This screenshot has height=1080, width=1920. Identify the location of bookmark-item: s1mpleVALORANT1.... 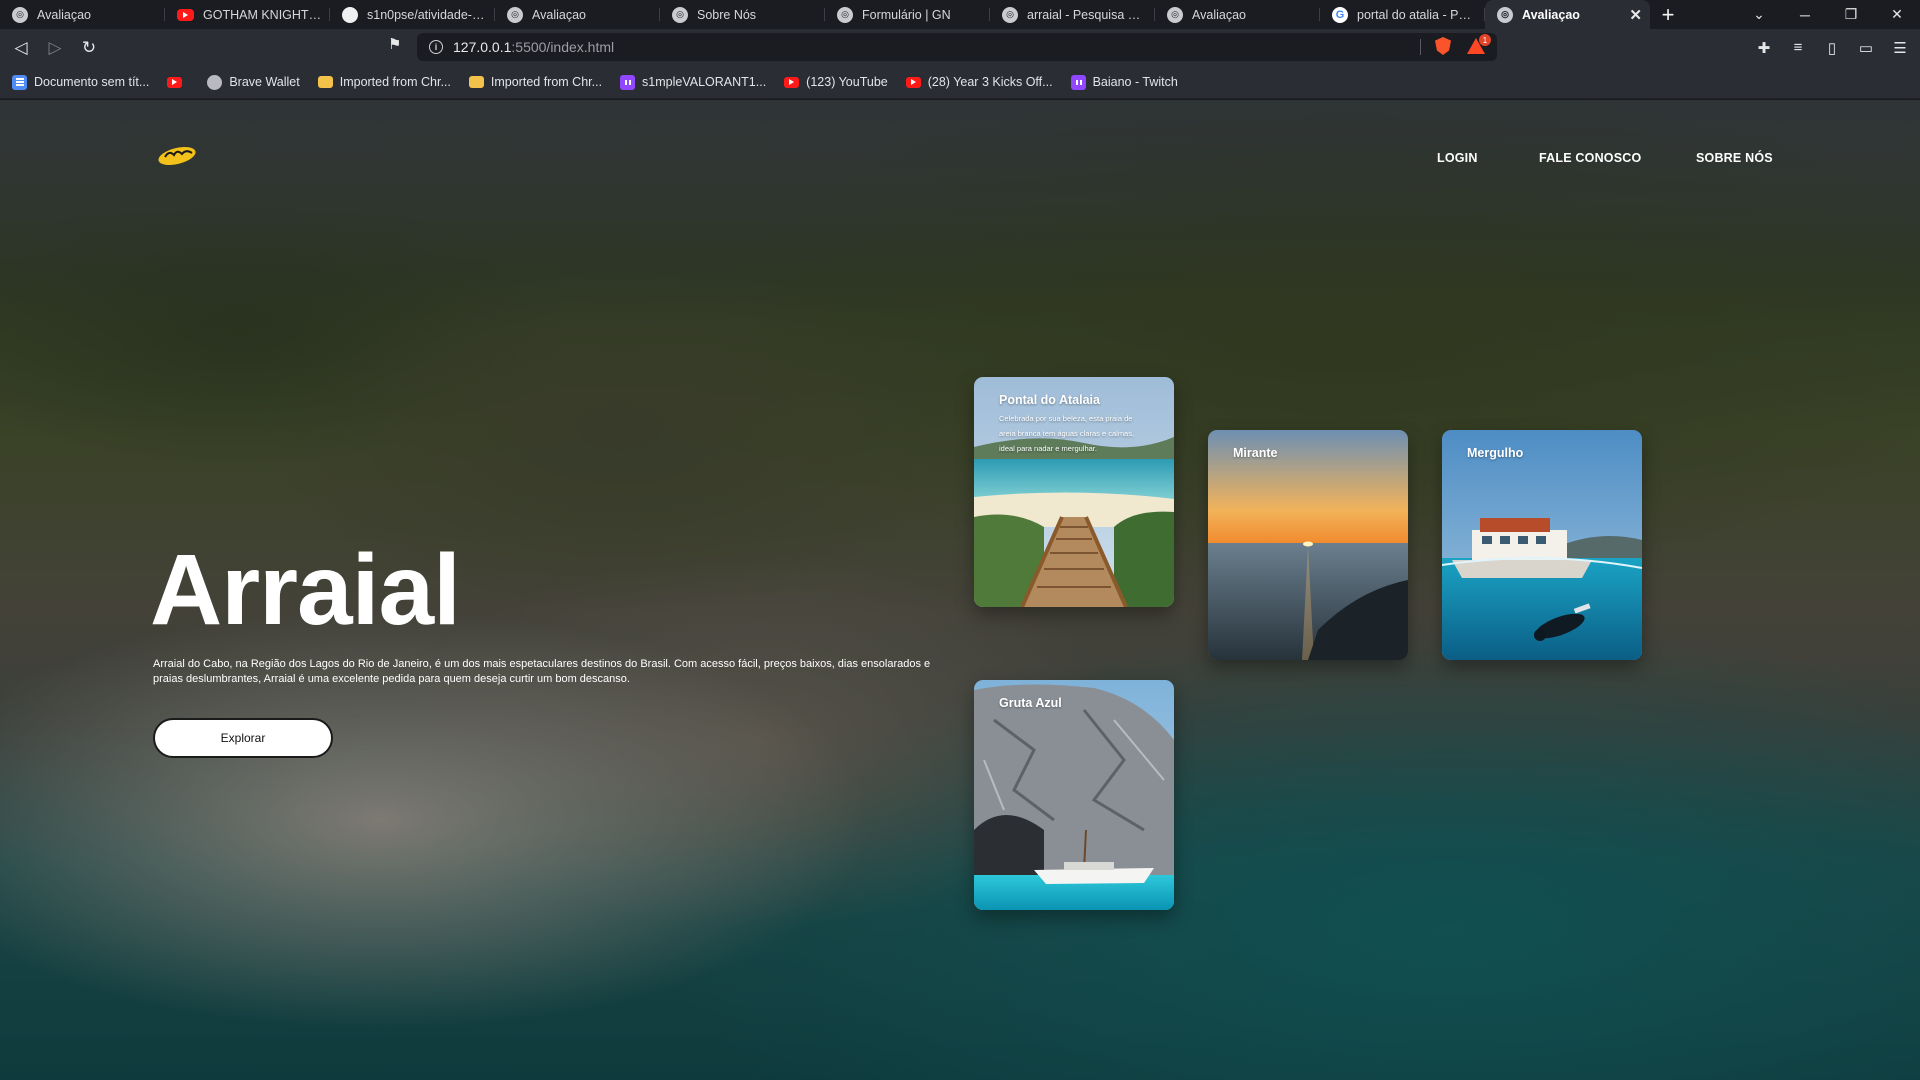
(693, 82).